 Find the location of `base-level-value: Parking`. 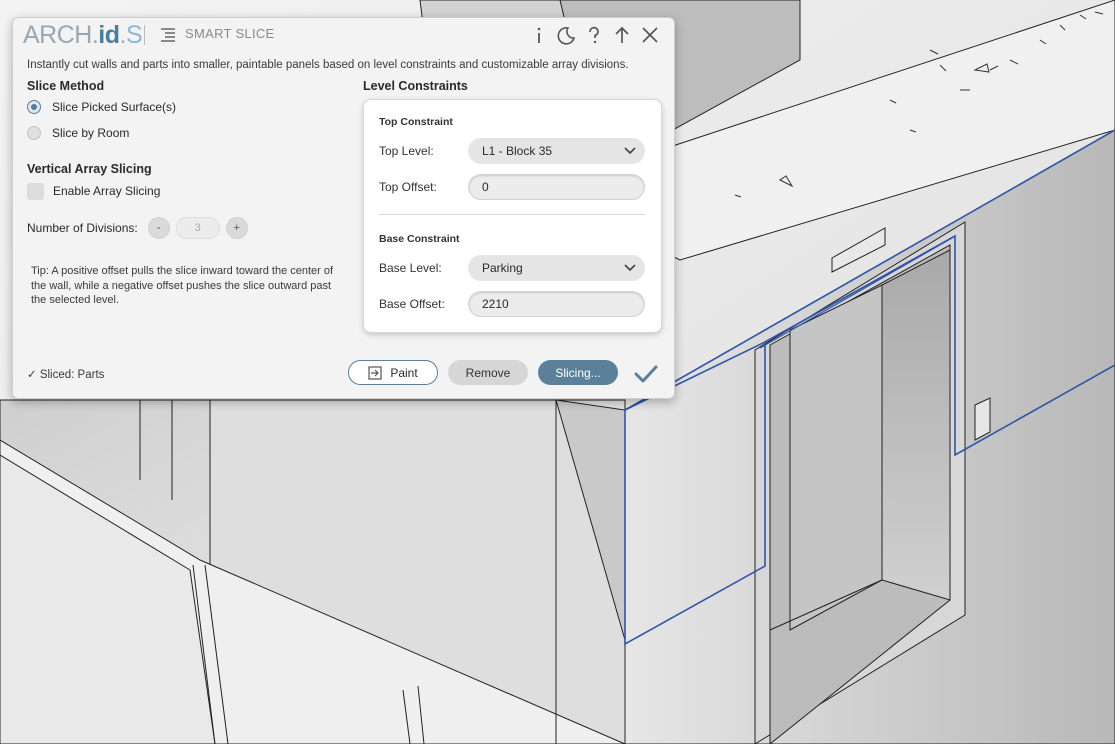

base-level-value: Parking is located at coordinates (502, 268).